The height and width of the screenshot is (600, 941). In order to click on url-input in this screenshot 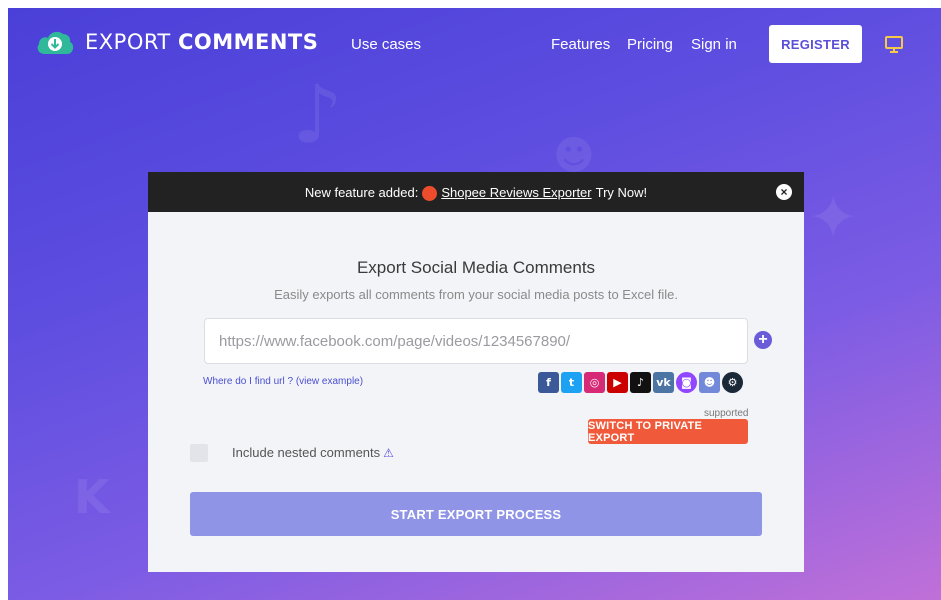, I will do `click(476, 341)`.